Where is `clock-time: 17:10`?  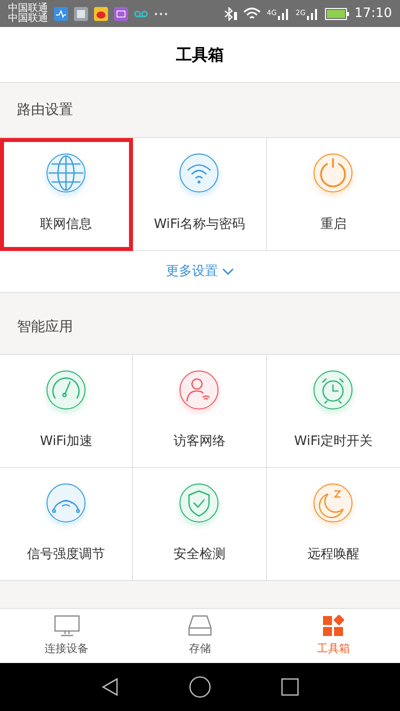
clock-time: 17:10 is located at coordinates (373, 13).